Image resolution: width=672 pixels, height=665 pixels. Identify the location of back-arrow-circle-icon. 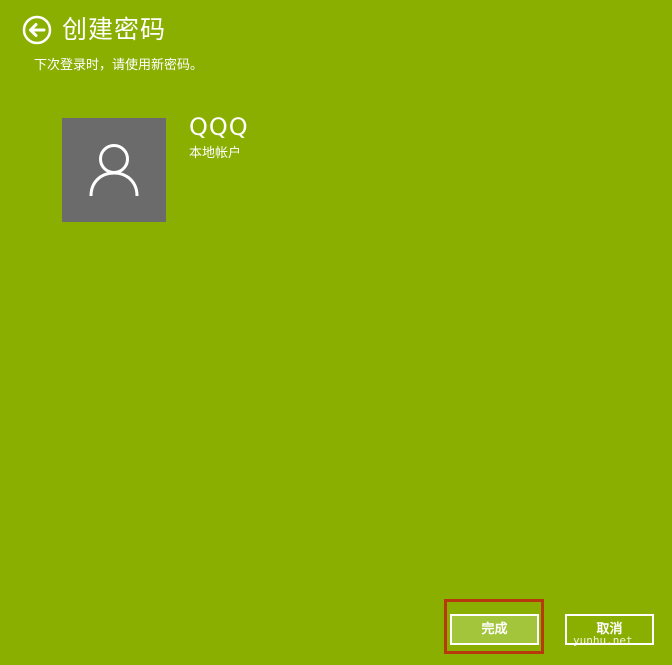
(37, 30).